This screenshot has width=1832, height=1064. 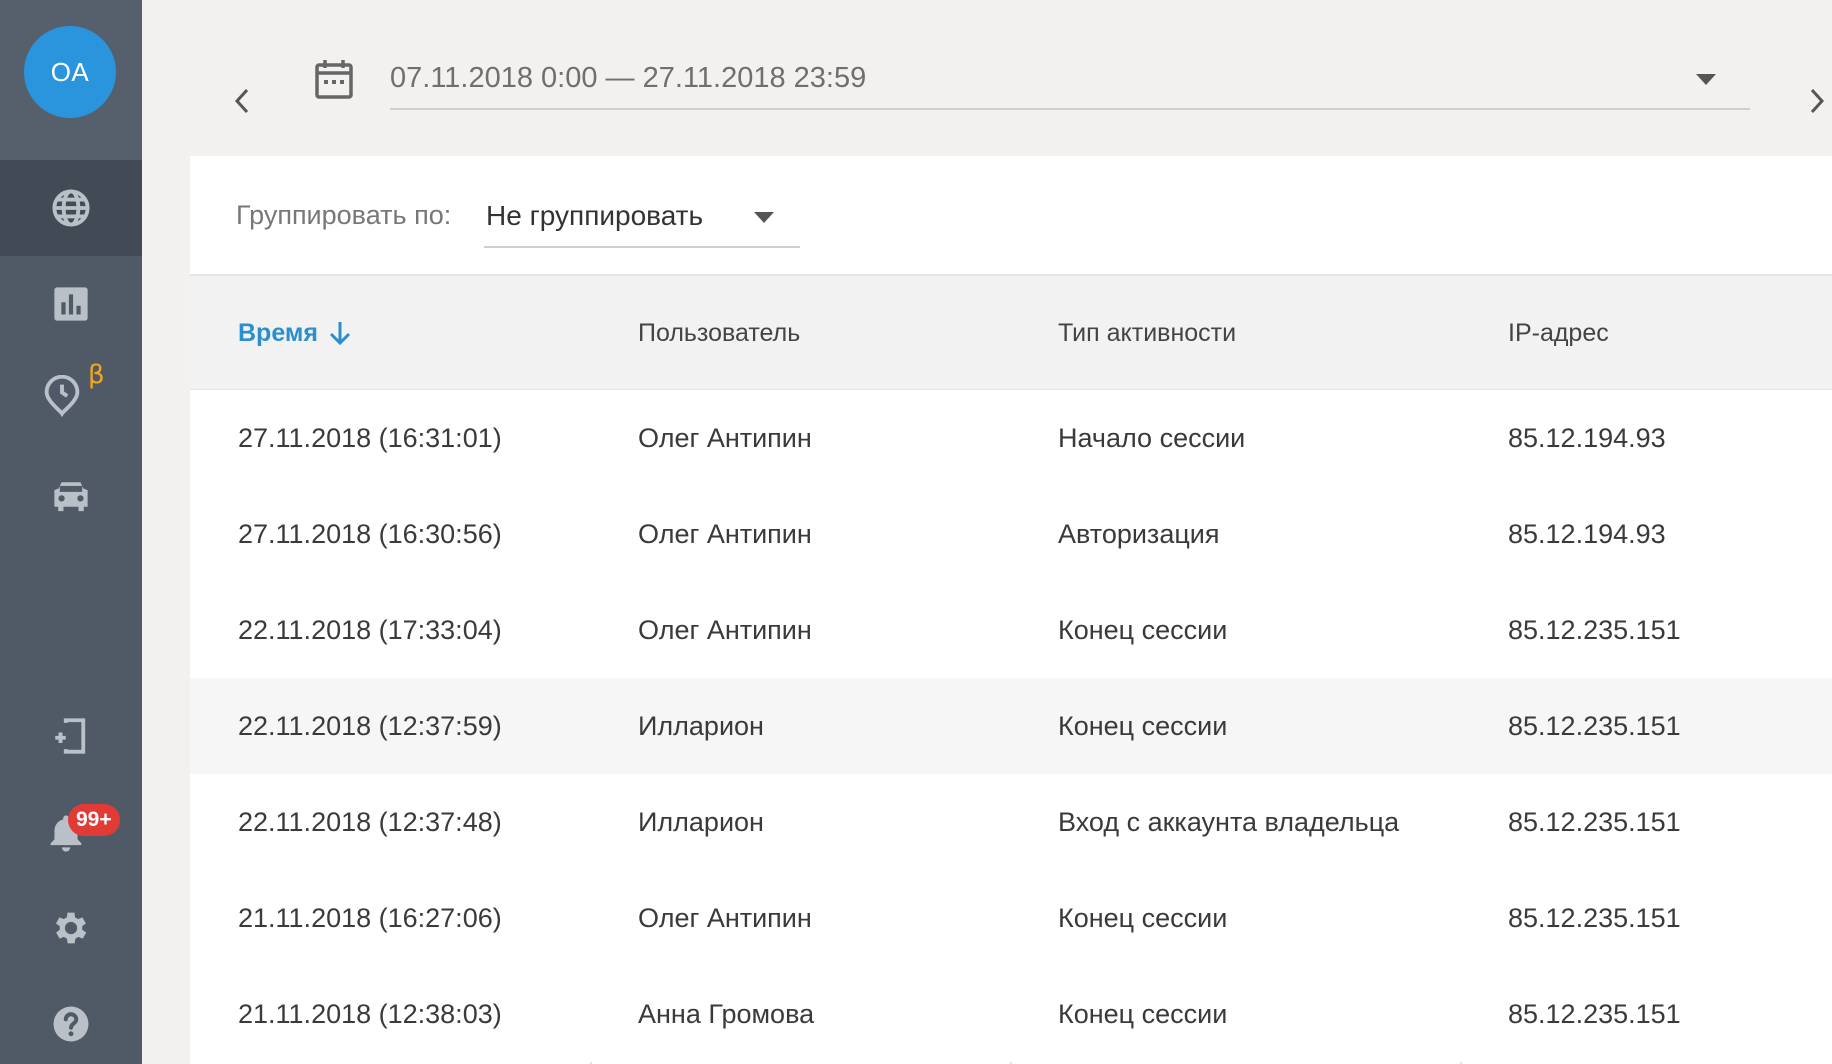 I want to click on cell-time: 22.11.2018 (12:37:59), so click(x=370, y=725).